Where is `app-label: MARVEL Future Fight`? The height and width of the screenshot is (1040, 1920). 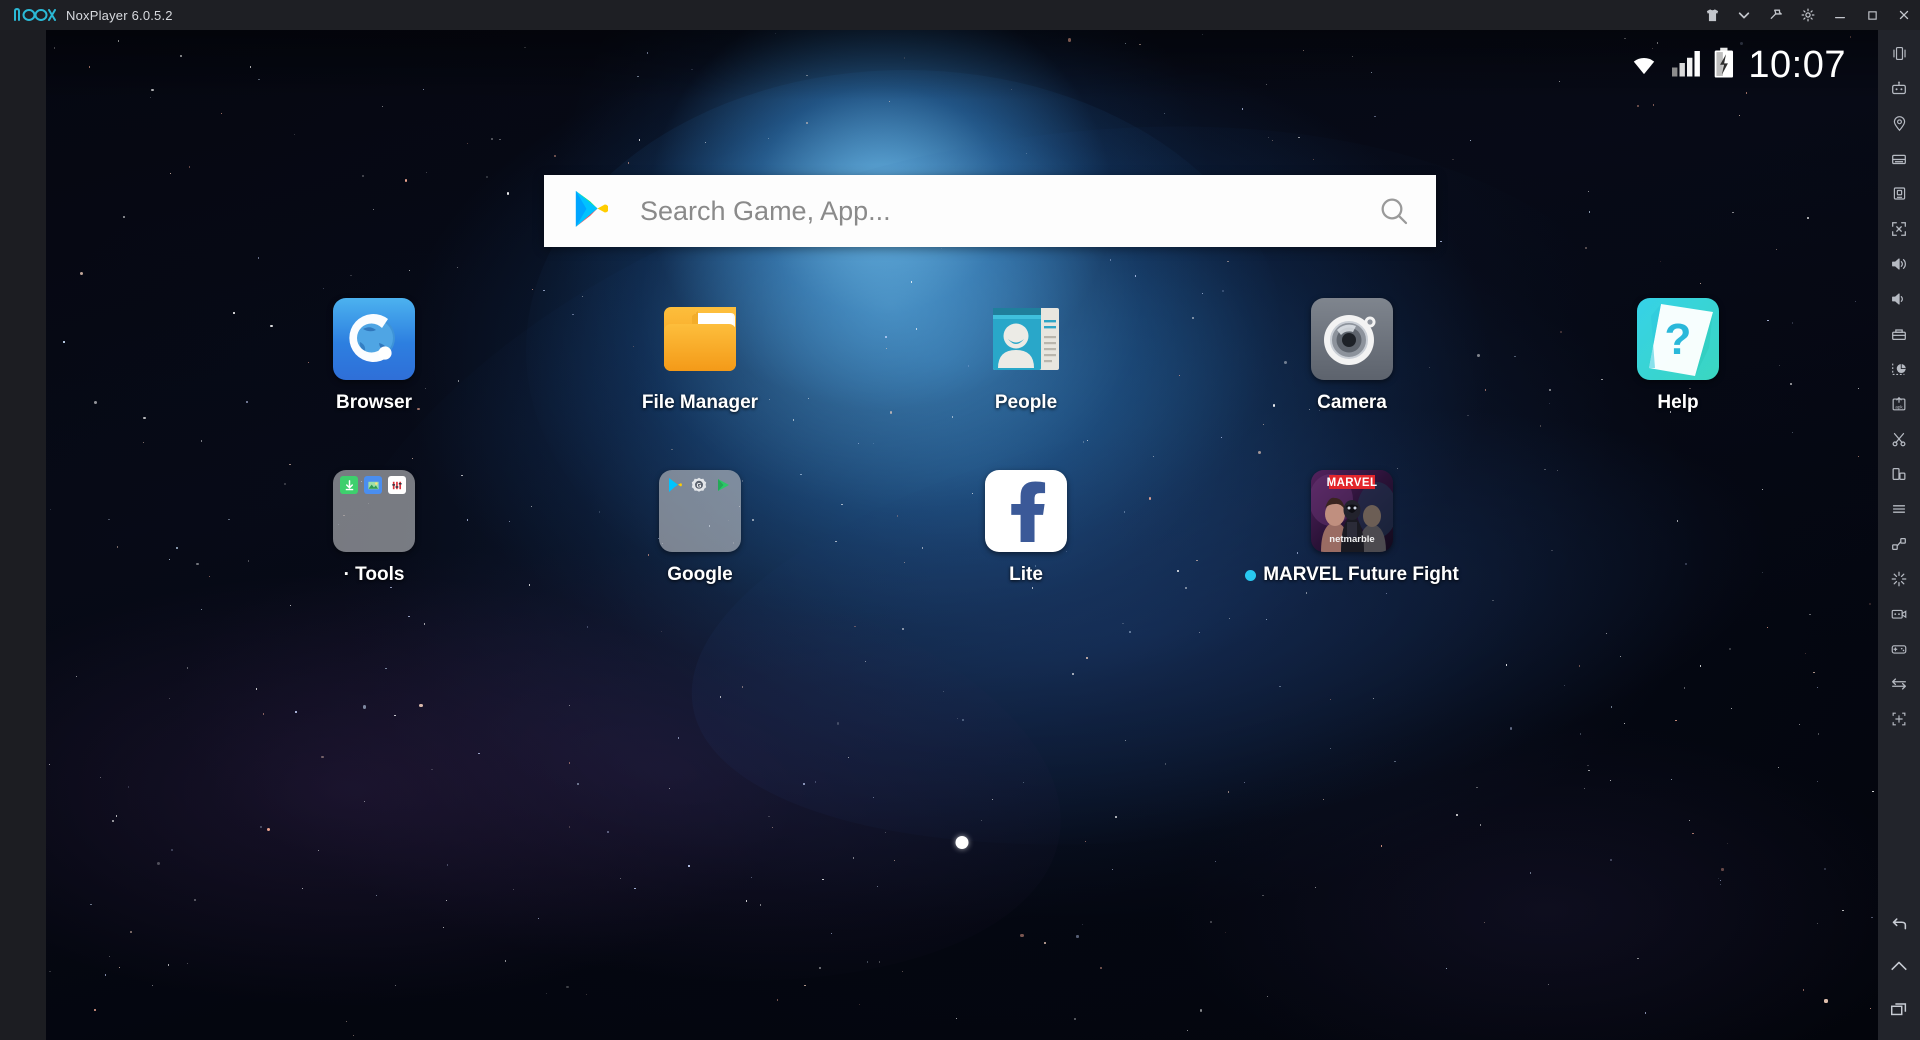 app-label: MARVEL Future Fight is located at coordinates (1352, 575).